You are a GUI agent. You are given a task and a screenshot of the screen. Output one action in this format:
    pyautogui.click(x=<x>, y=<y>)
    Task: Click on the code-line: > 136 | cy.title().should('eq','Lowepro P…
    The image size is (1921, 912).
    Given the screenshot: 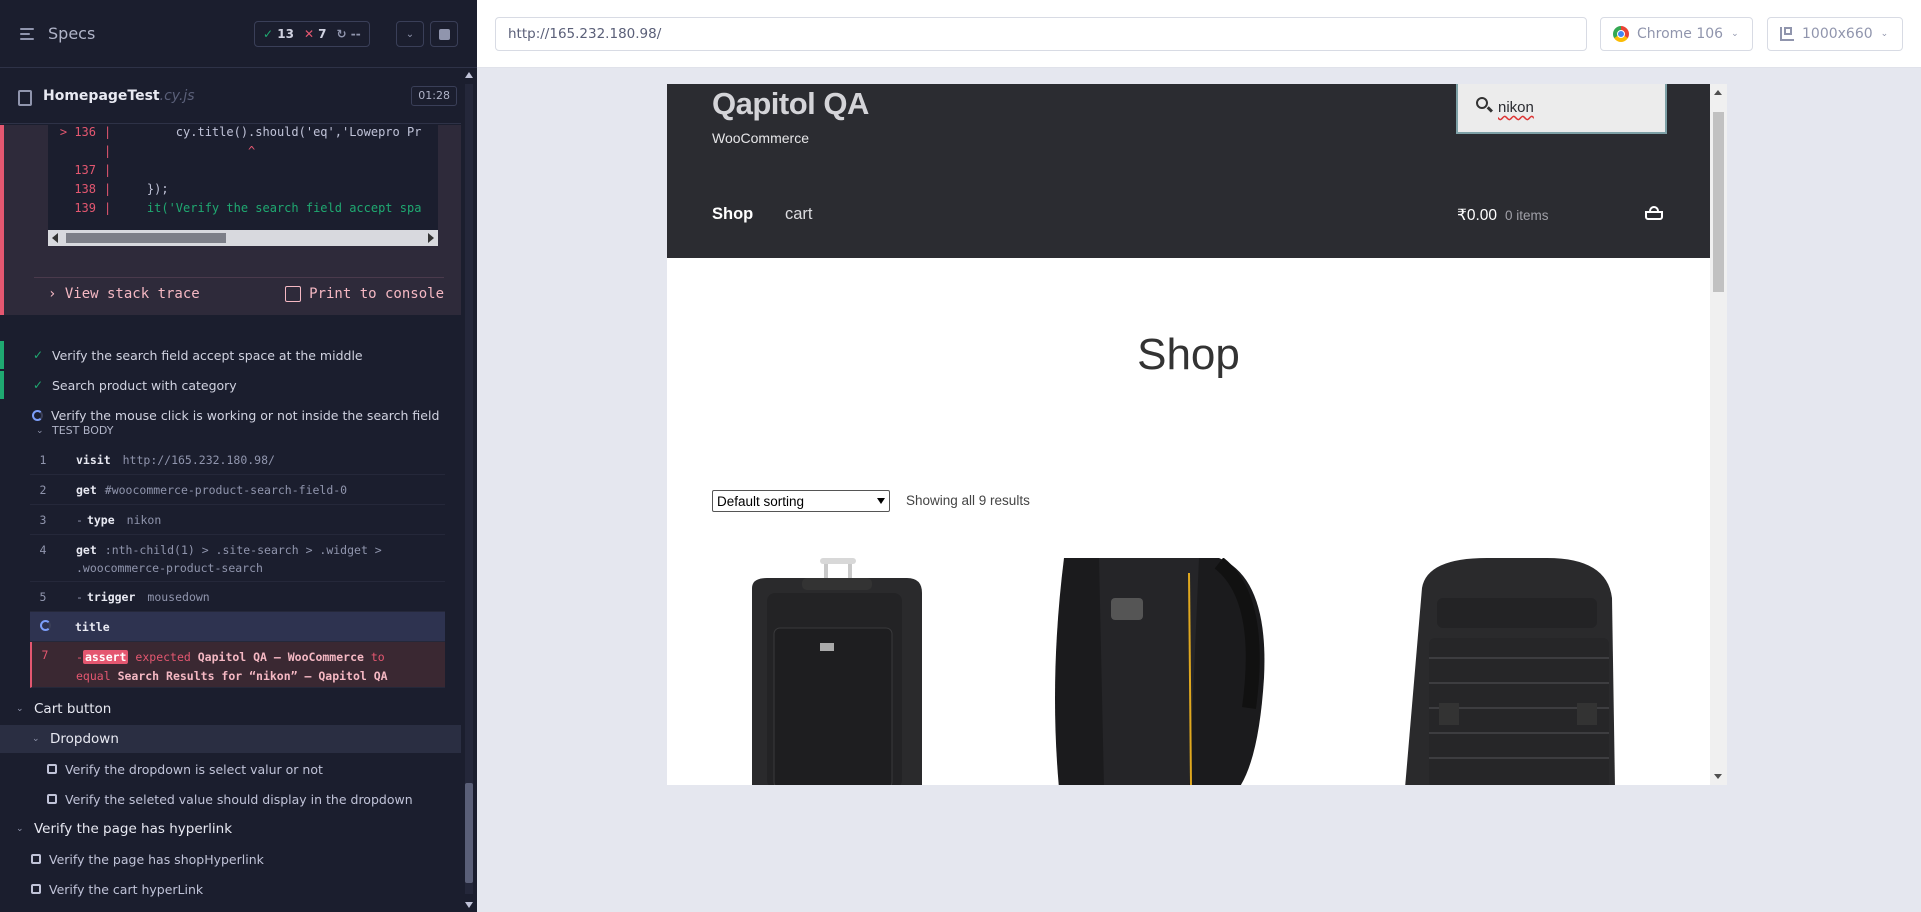 What is the action you would take?
    pyautogui.click(x=240, y=132)
    